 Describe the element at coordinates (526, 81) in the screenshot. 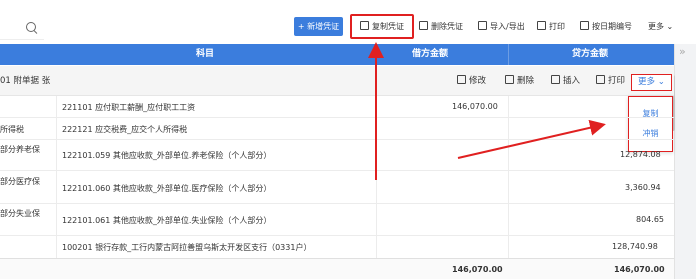

I see `delete-label: 删除` at that location.